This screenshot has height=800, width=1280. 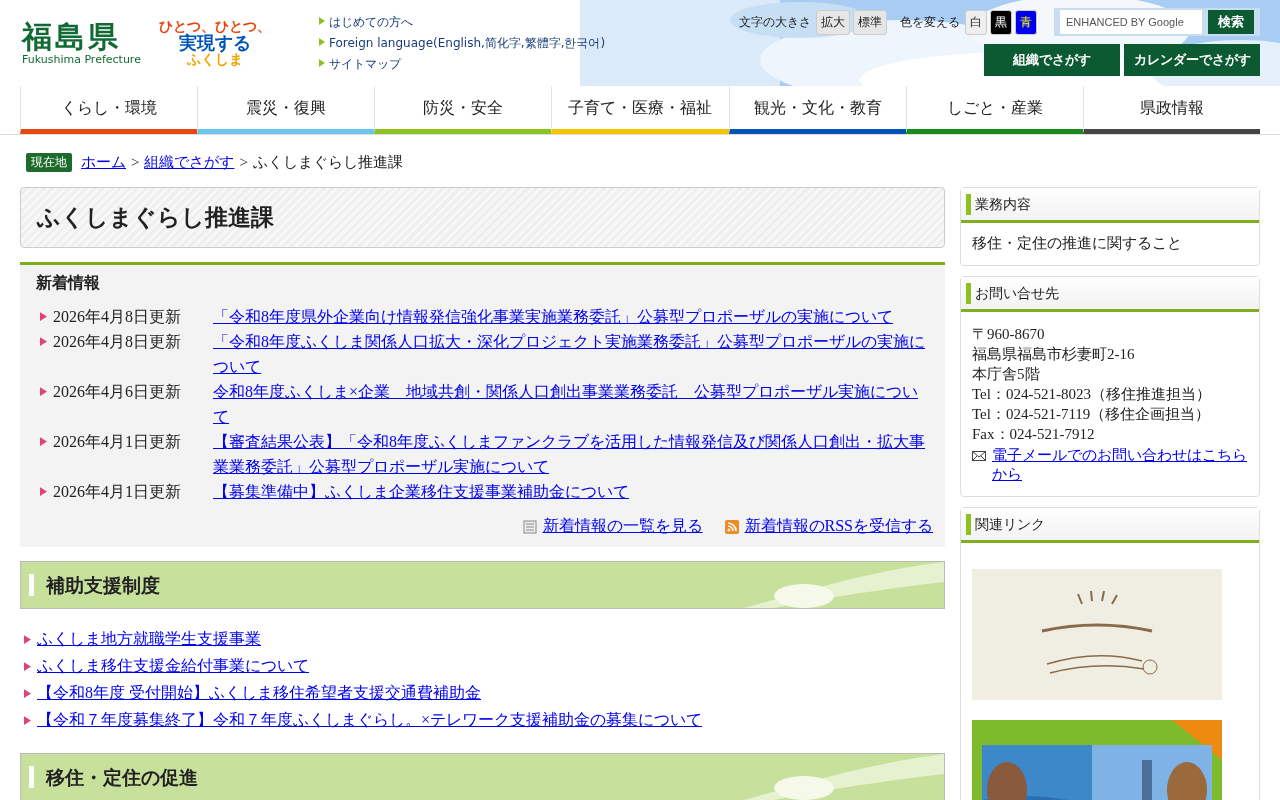 I want to click on slogan-text: 実現する, so click(x=214, y=43).